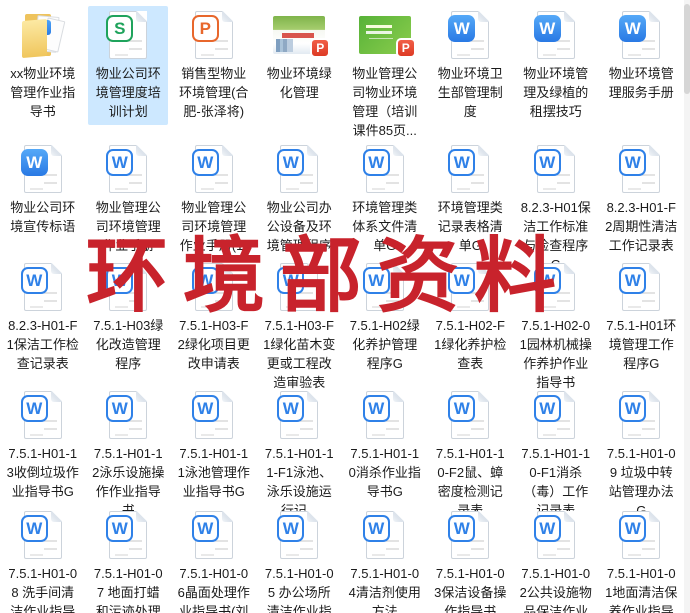  I want to click on file-item: W 7.5.1-H02-F1绿化养护检查表, so click(471, 322).